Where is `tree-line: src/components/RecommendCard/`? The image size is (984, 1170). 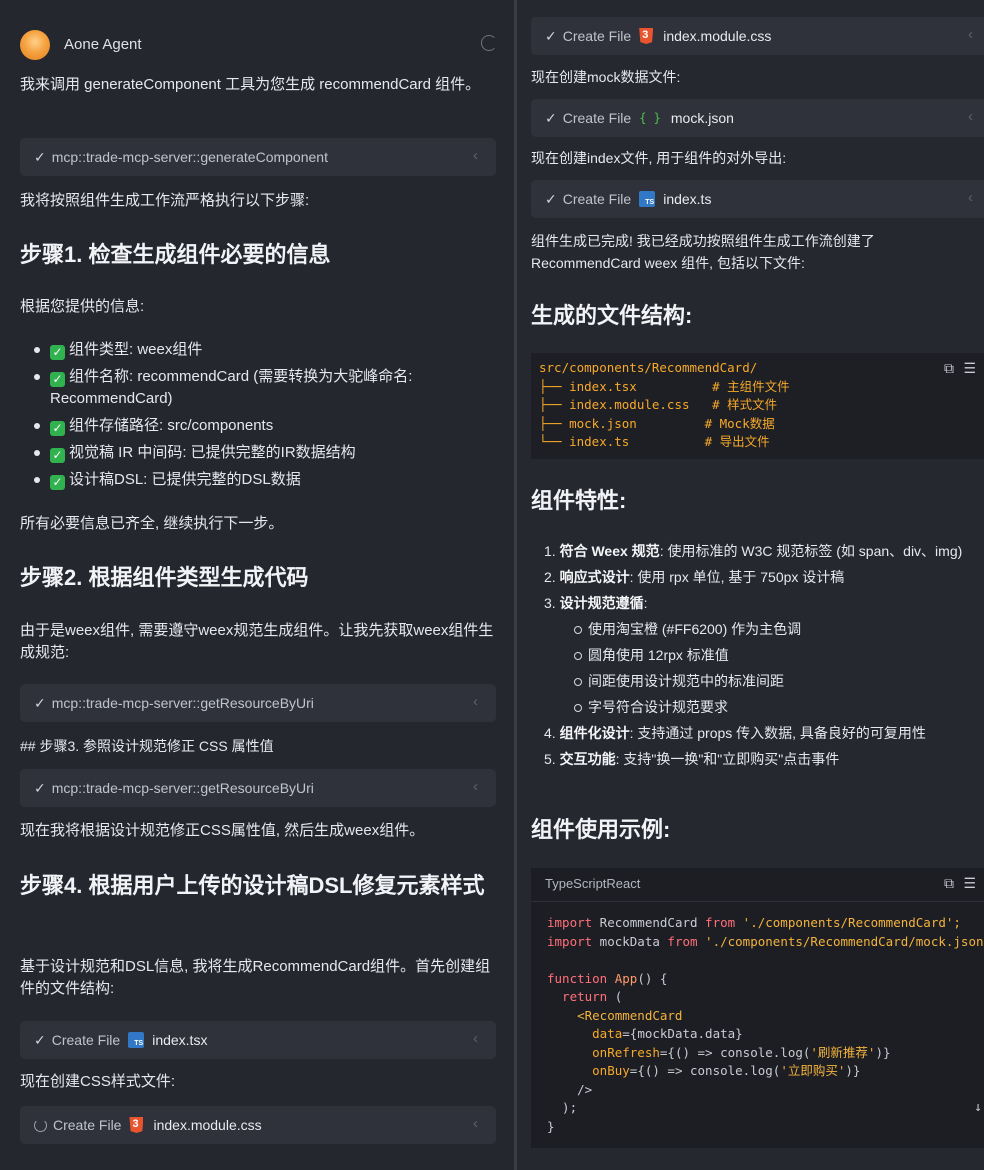 tree-line: src/components/RecommendCard/ is located at coordinates (648, 367).